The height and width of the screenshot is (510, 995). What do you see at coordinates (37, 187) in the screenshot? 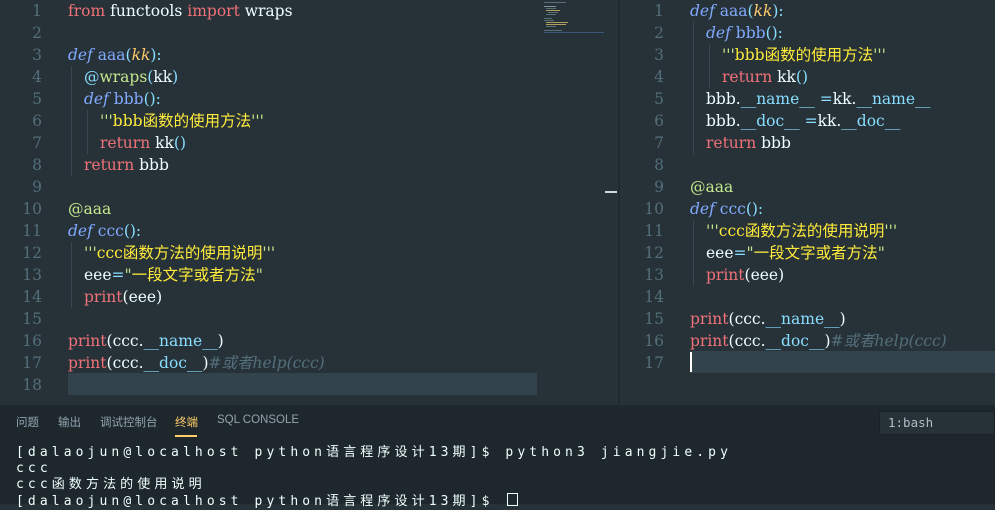
I see `line-number: 9` at bounding box center [37, 187].